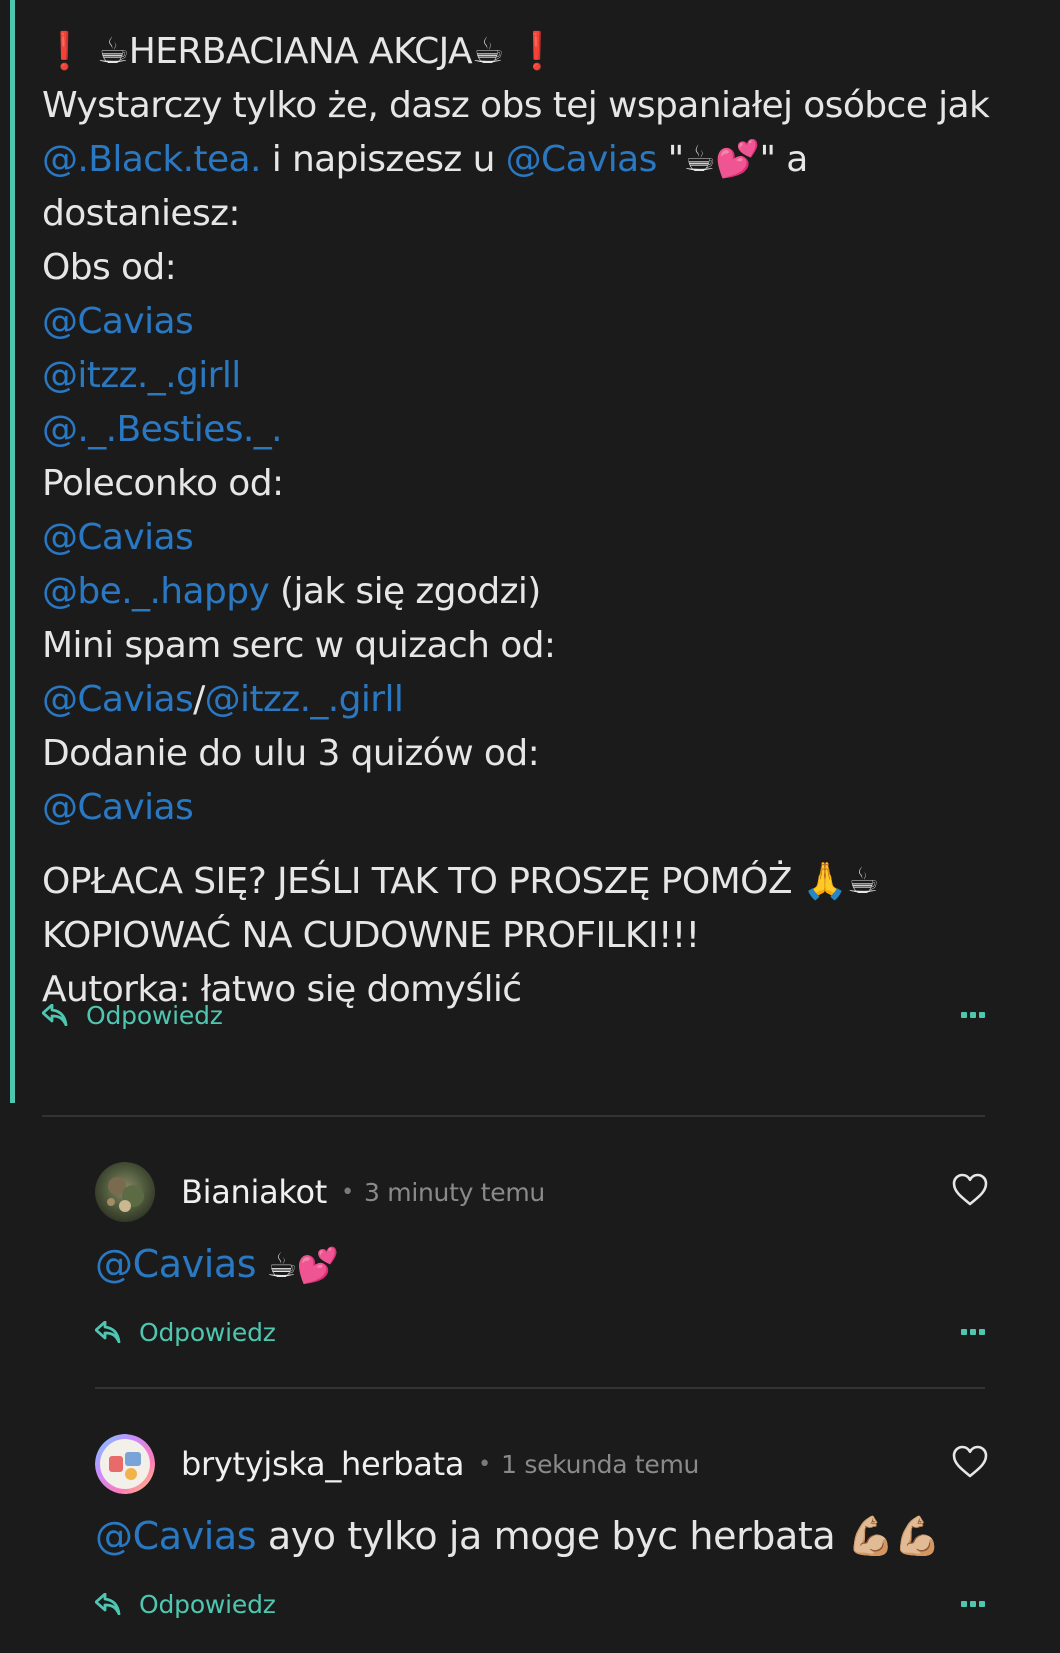 The height and width of the screenshot is (1653, 1060). What do you see at coordinates (405, 591) in the screenshot?
I see `text-segment: (jak się zgodzi)` at bounding box center [405, 591].